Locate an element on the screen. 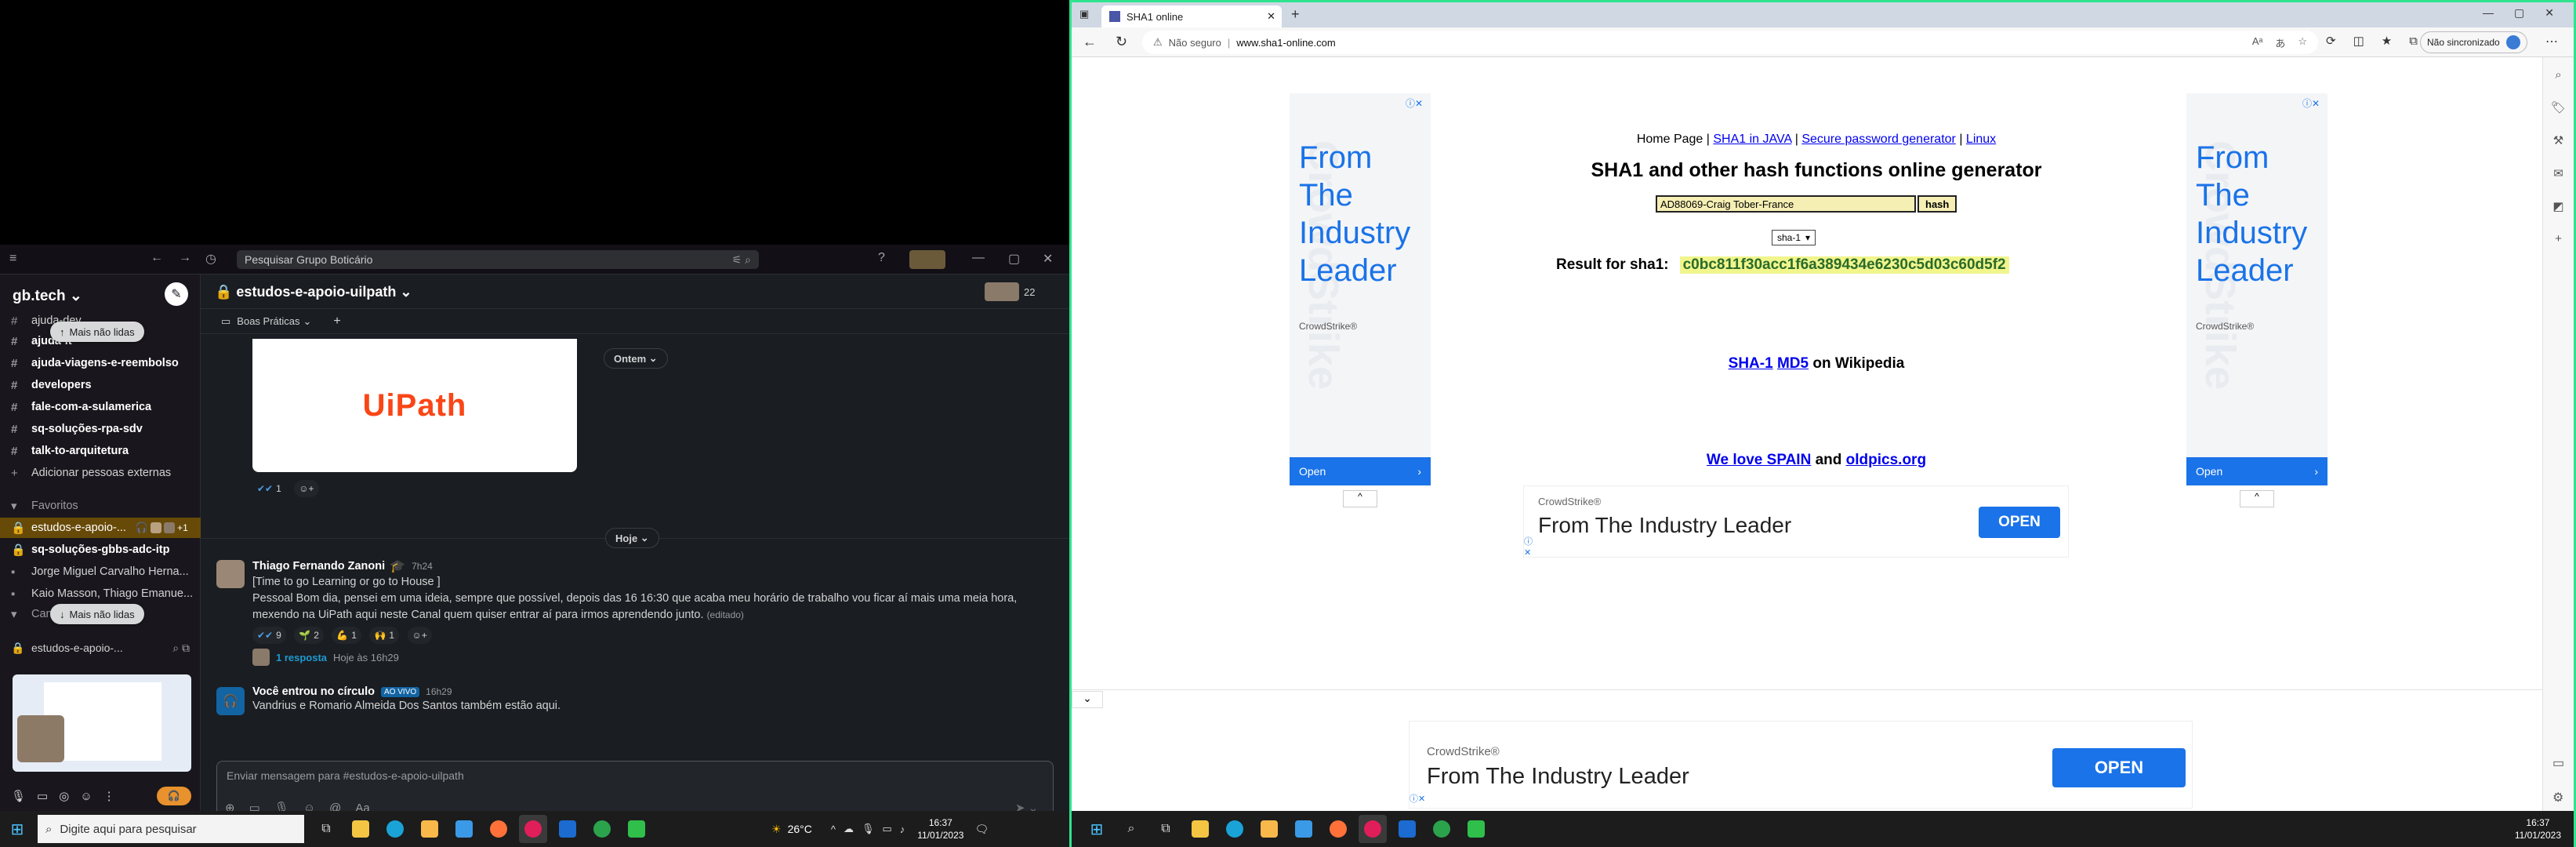 This screenshot has width=2576, height=847. close-icon: ✕ is located at coordinates (1048, 259).